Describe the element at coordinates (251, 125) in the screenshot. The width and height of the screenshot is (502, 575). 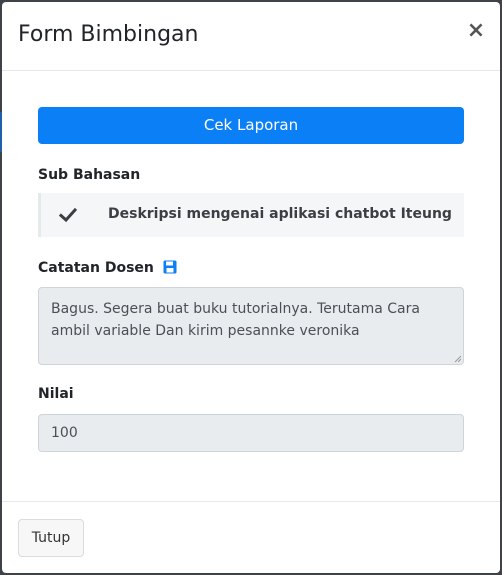
I see `check-report-button: Cek Laporan` at that location.